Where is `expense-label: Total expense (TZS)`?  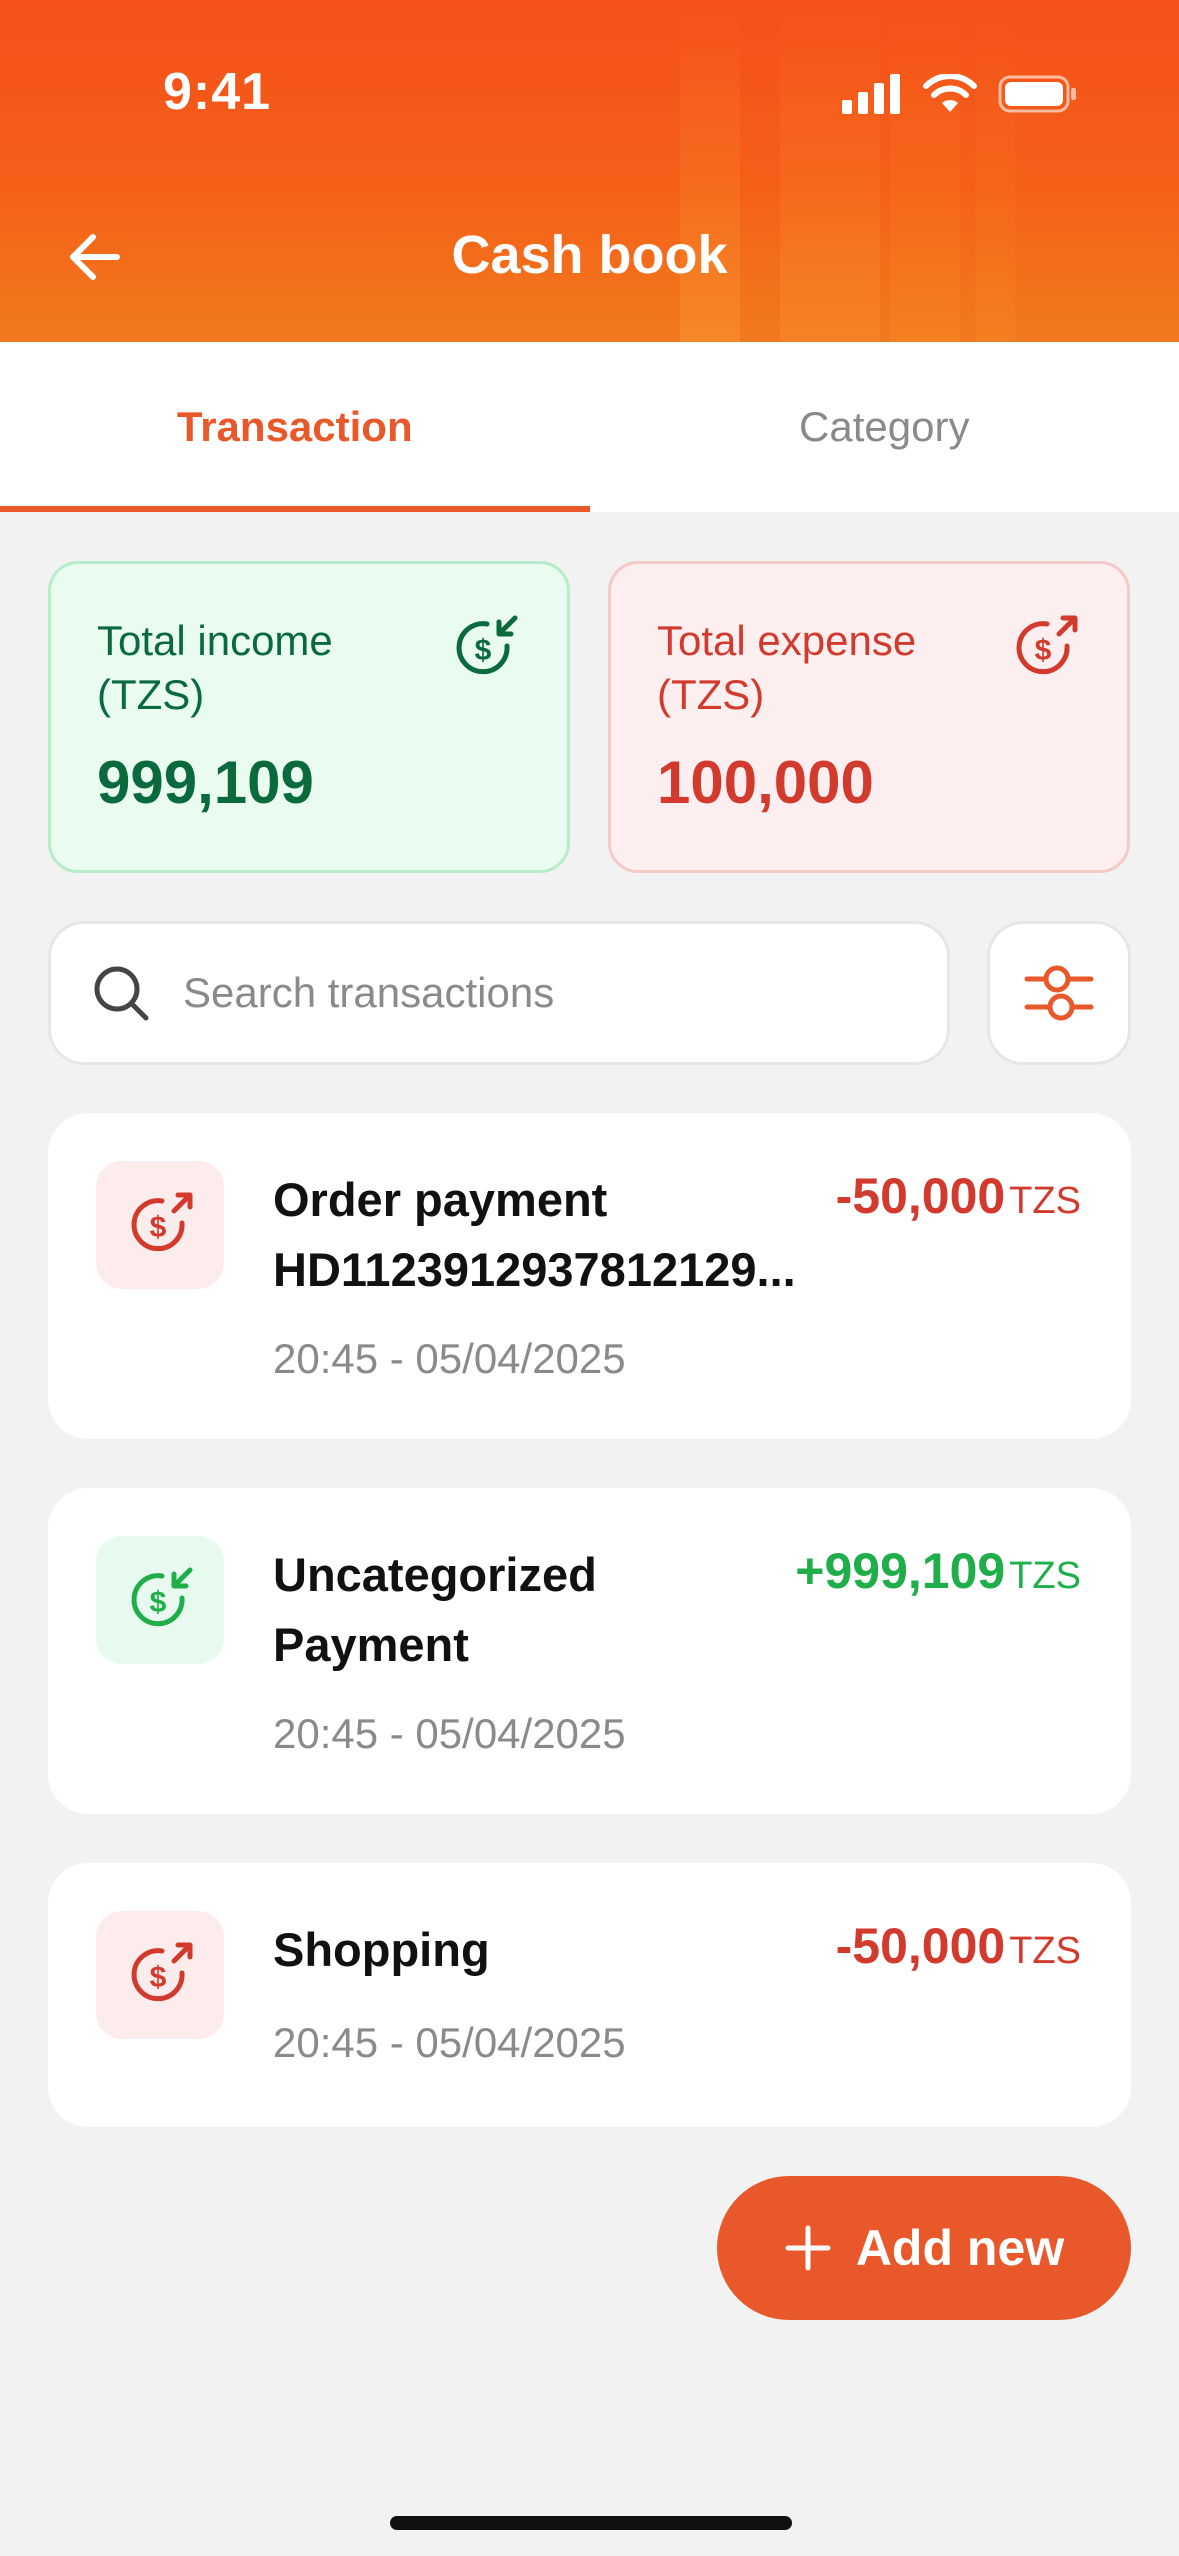
expense-label: Total expense (TZS) is located at coordinates (817, 668).